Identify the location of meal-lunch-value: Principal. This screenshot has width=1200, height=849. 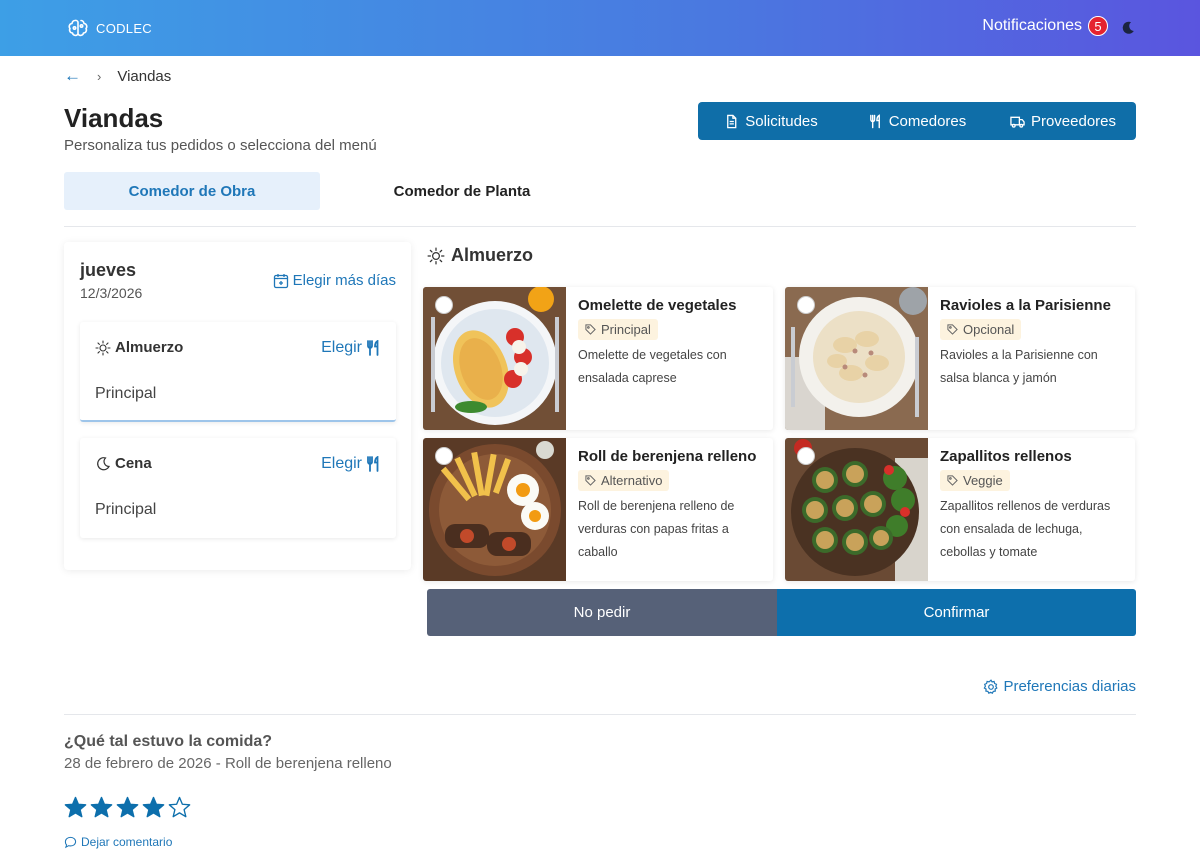
(126, 393).